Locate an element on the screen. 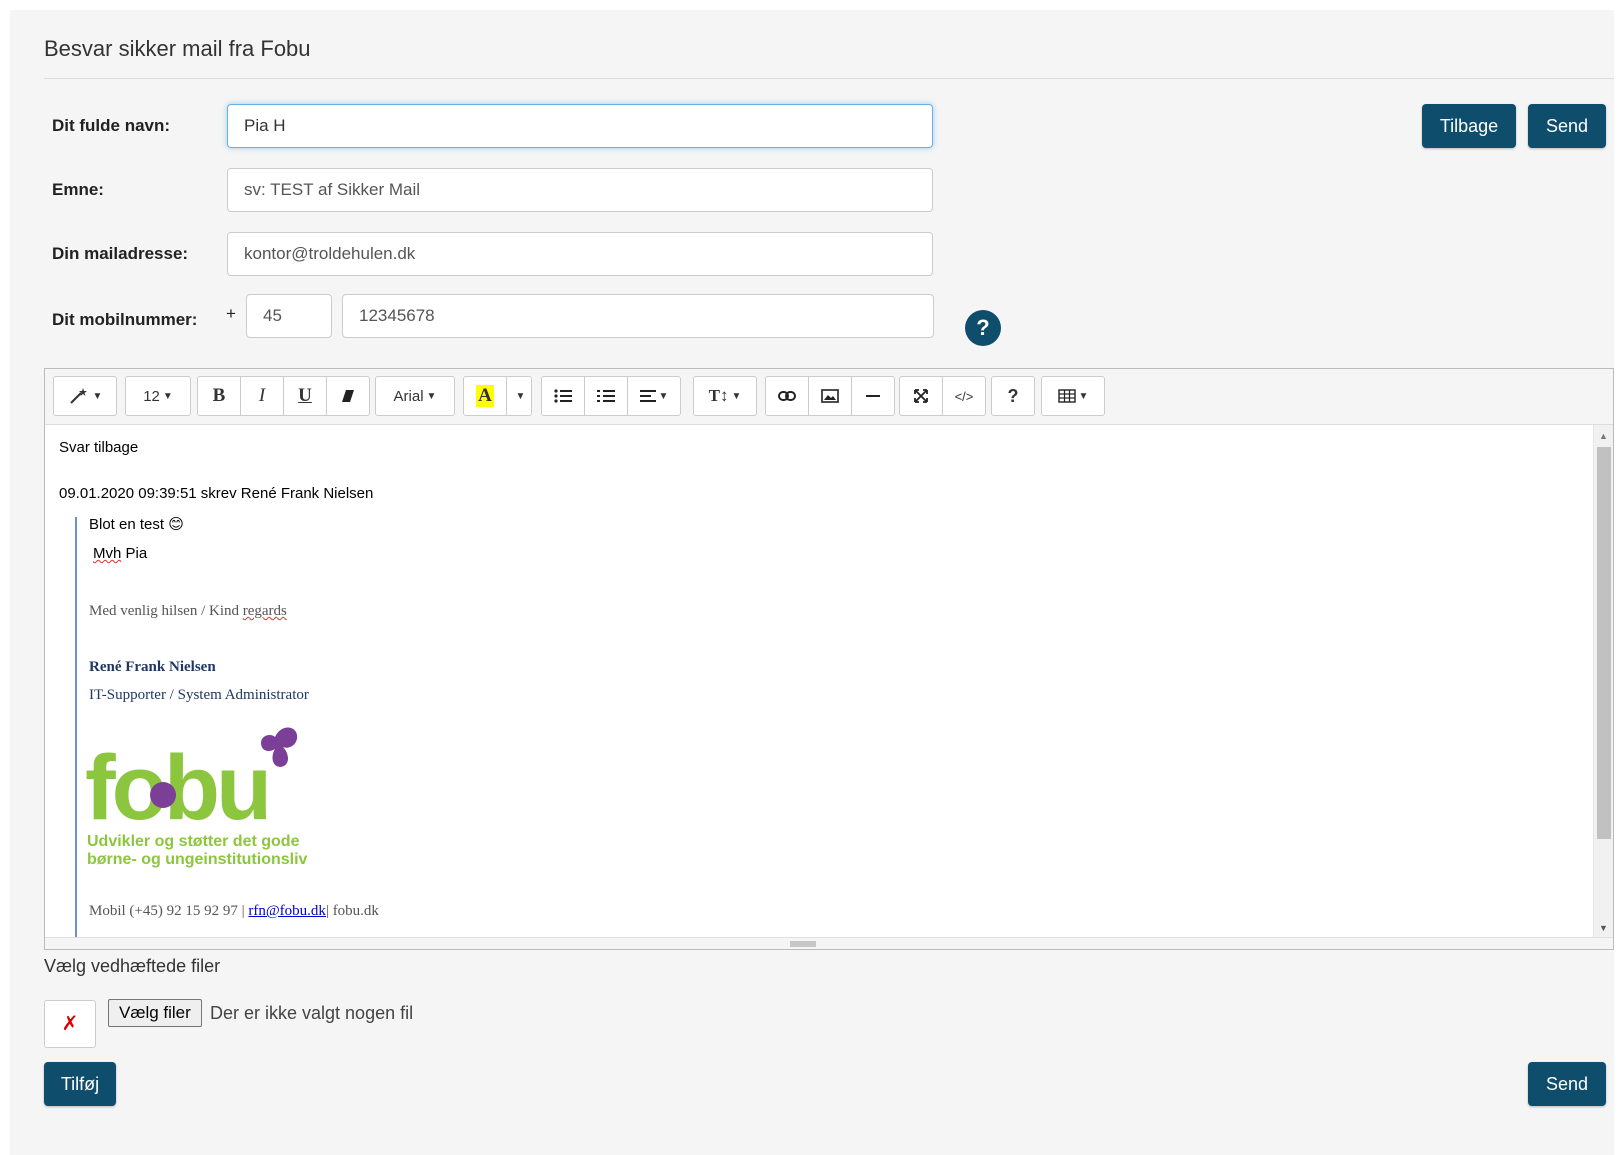  fobu-logo: fobu is located at coordinates (191, 775).